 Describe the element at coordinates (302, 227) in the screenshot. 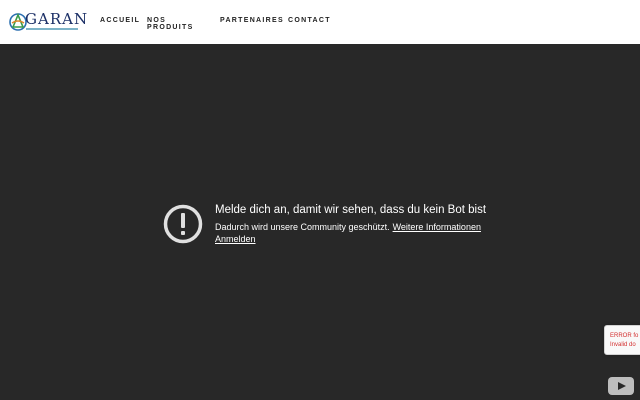

I see `message-body-text: Dadurch wird unsere Community geschützt.` at that location.